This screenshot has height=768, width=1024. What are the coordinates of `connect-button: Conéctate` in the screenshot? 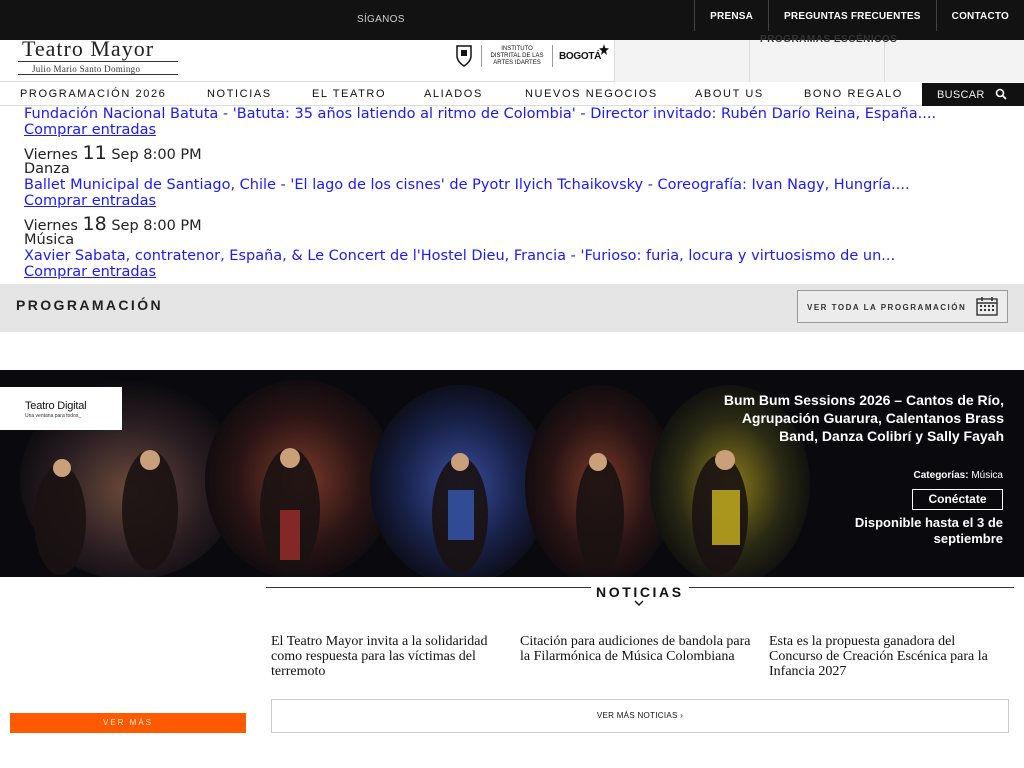 It's located at (957, 499).